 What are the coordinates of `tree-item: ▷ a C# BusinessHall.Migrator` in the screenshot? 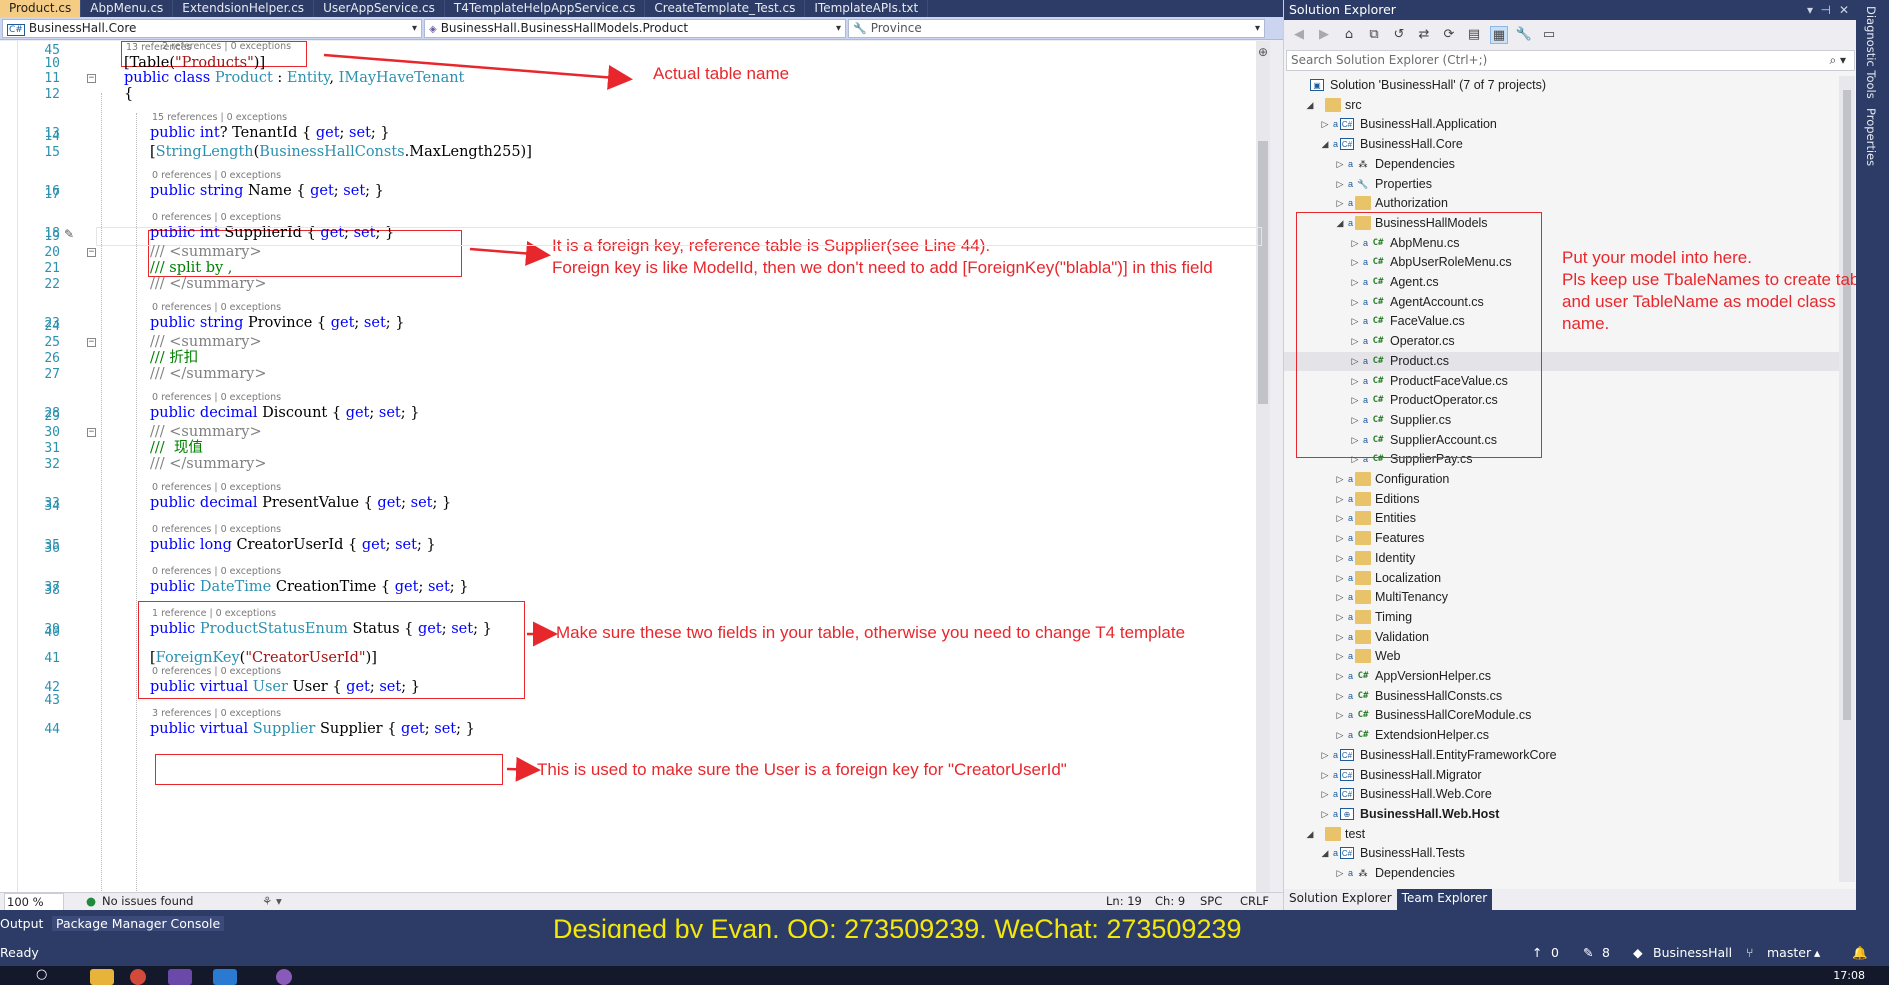 It's located at (1561, 775).